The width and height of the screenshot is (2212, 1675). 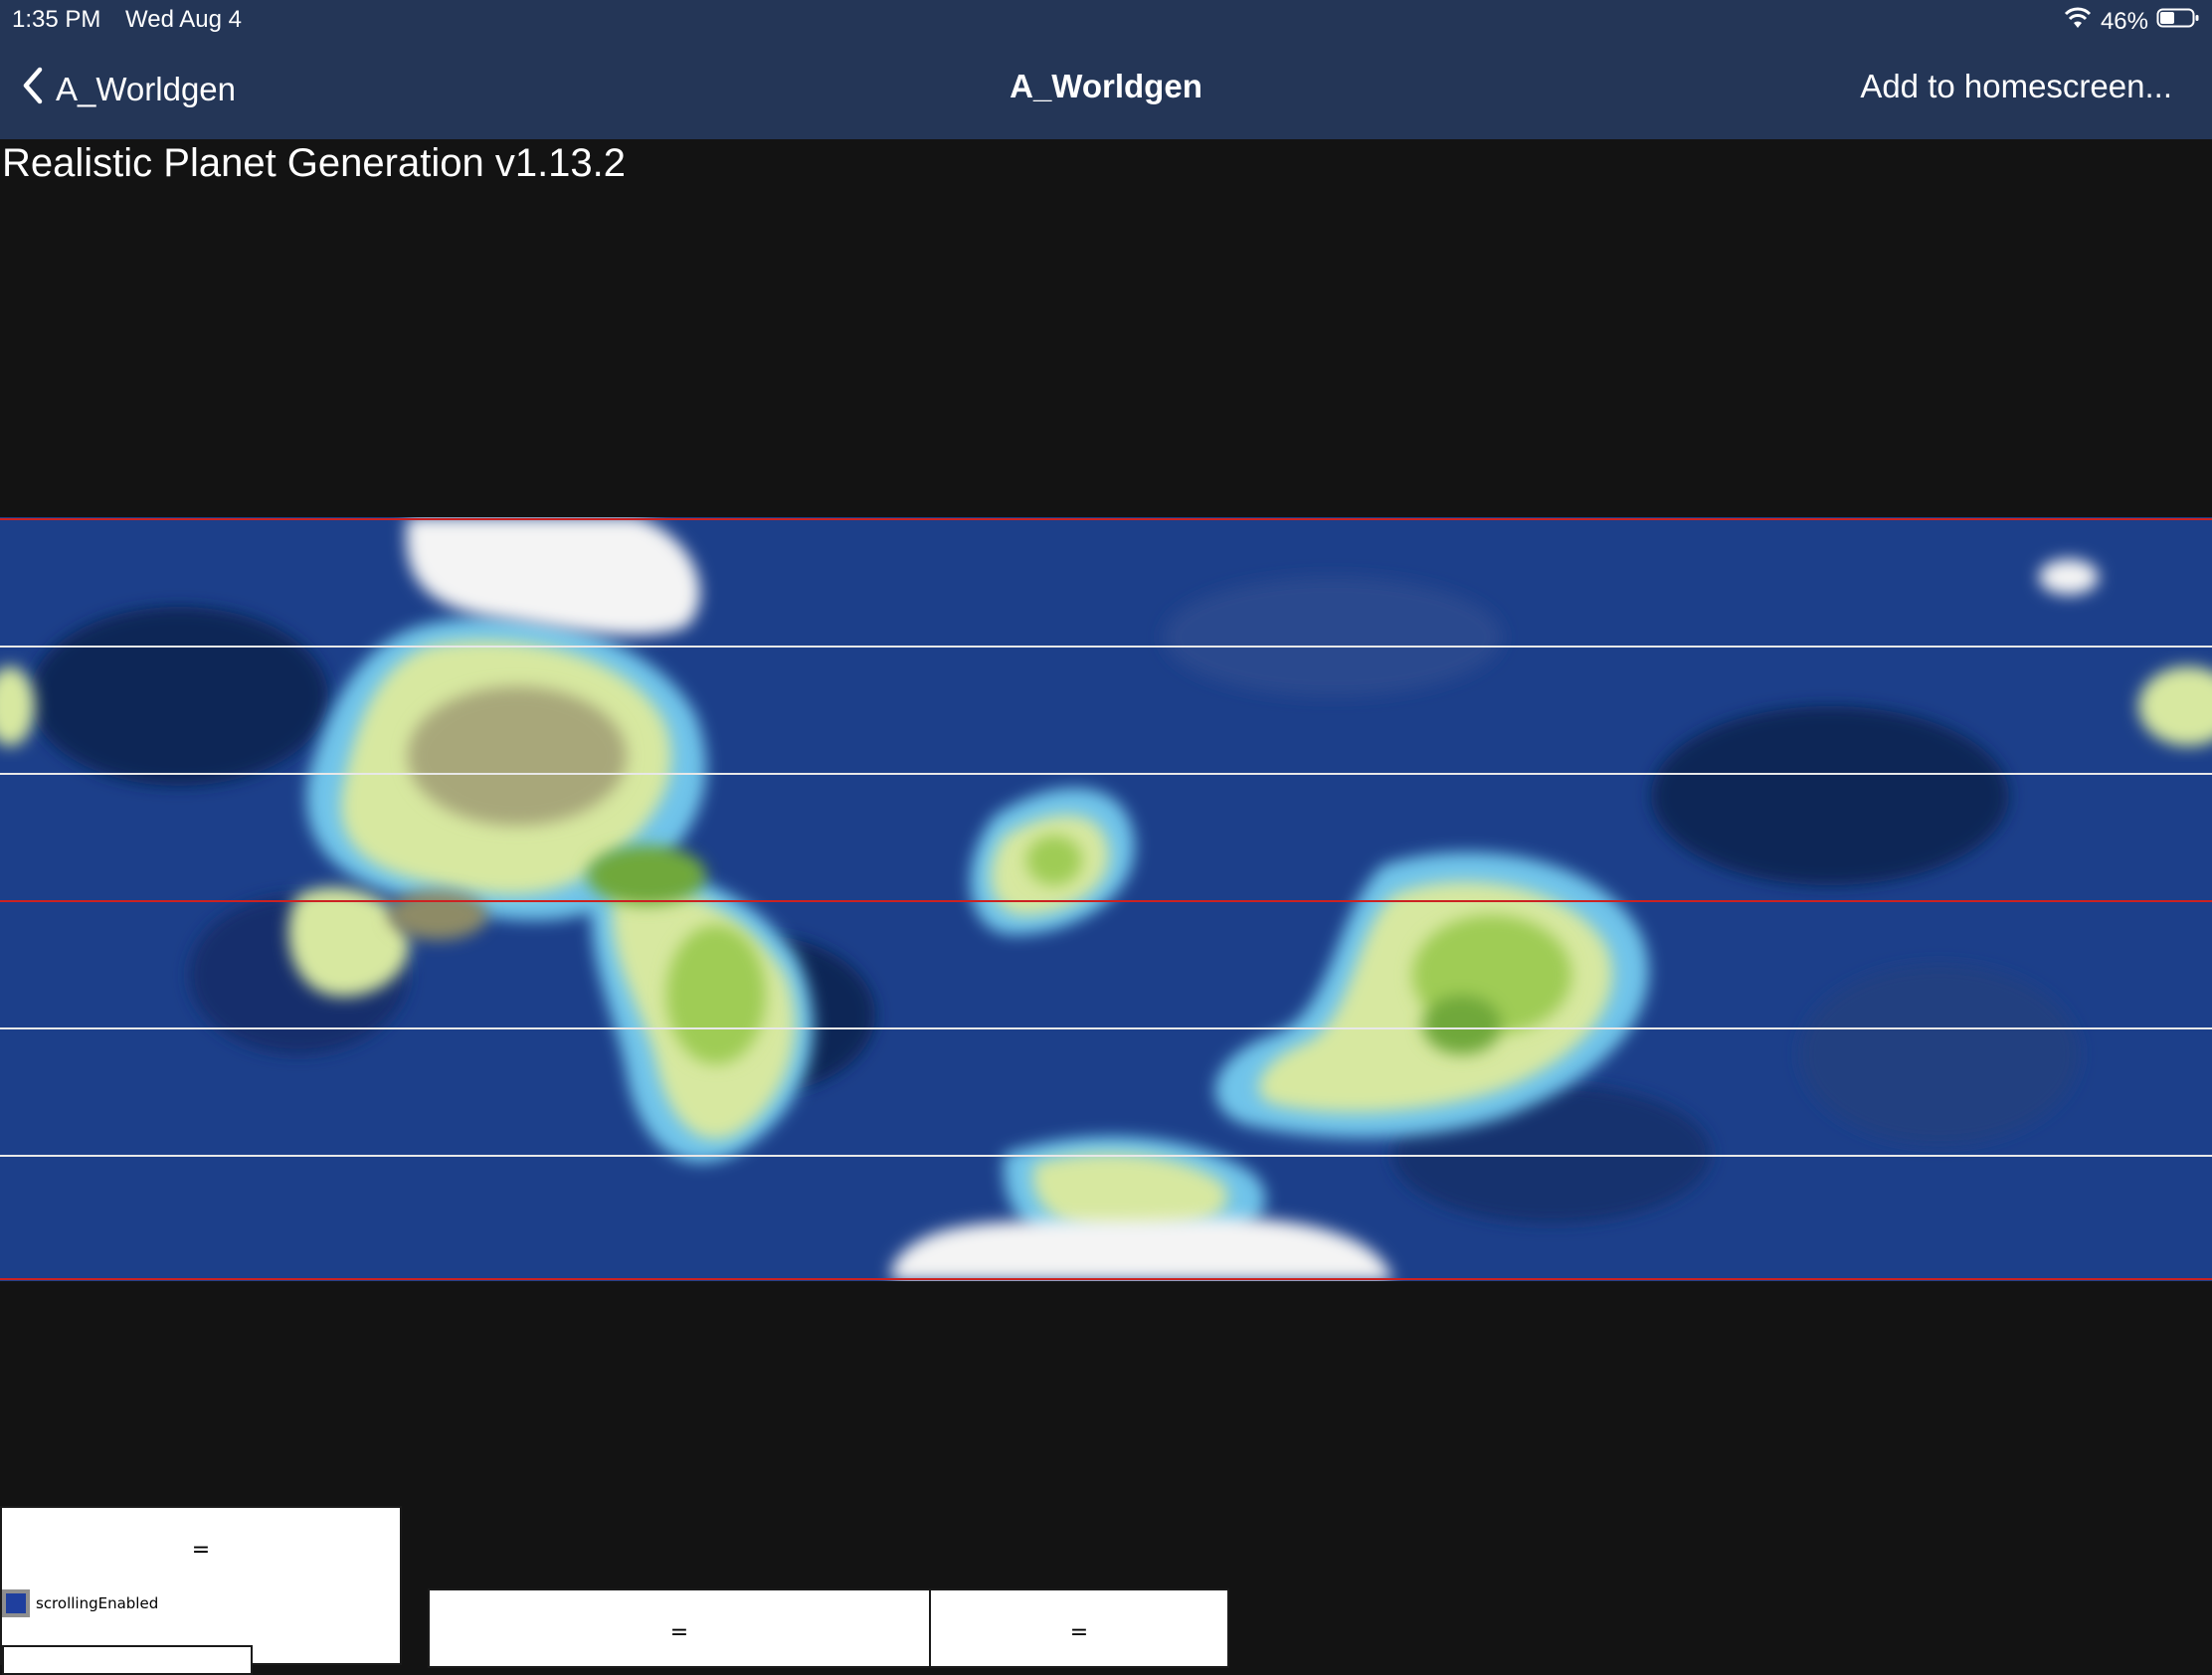 I want to click on status-bar: 1:35 PM Wed Aug 4 46%, so click(x=1106, y=20).